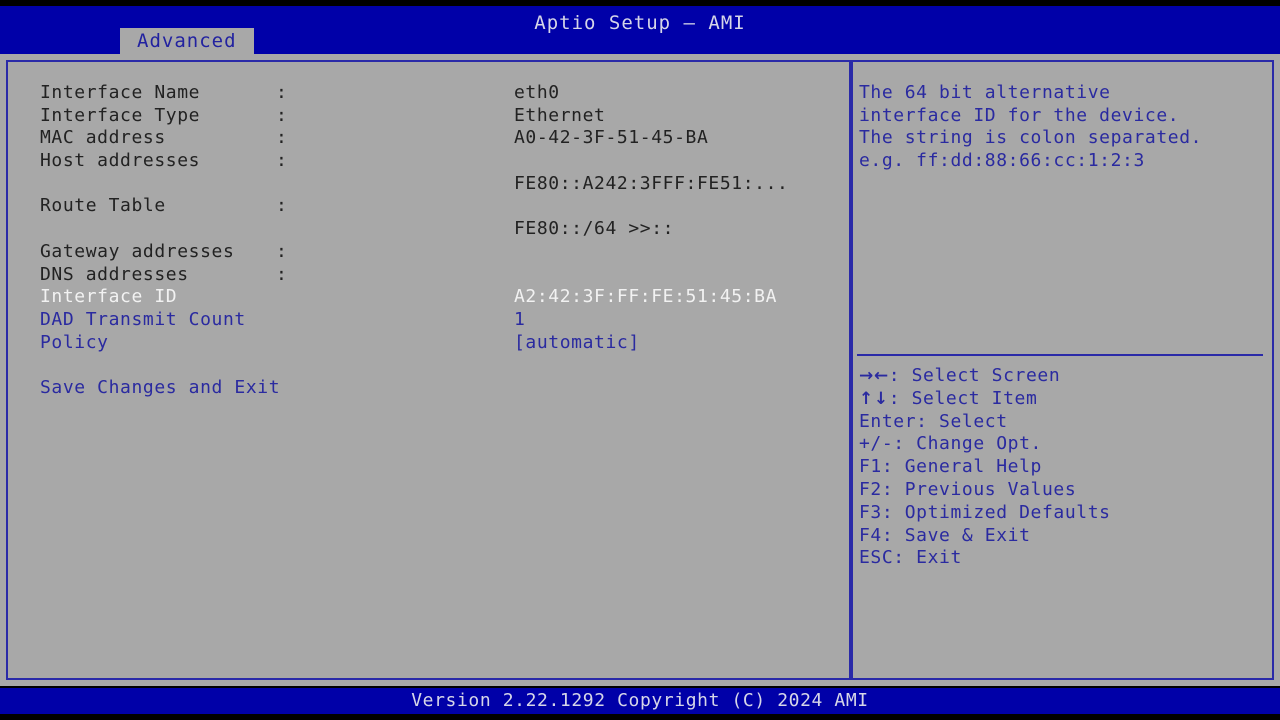 The image size is (1280, 720). What do you see at coordinates (577, 342) in the screenshot?
I see `setting-value: [automatic]` at bounding box center [577, 342].